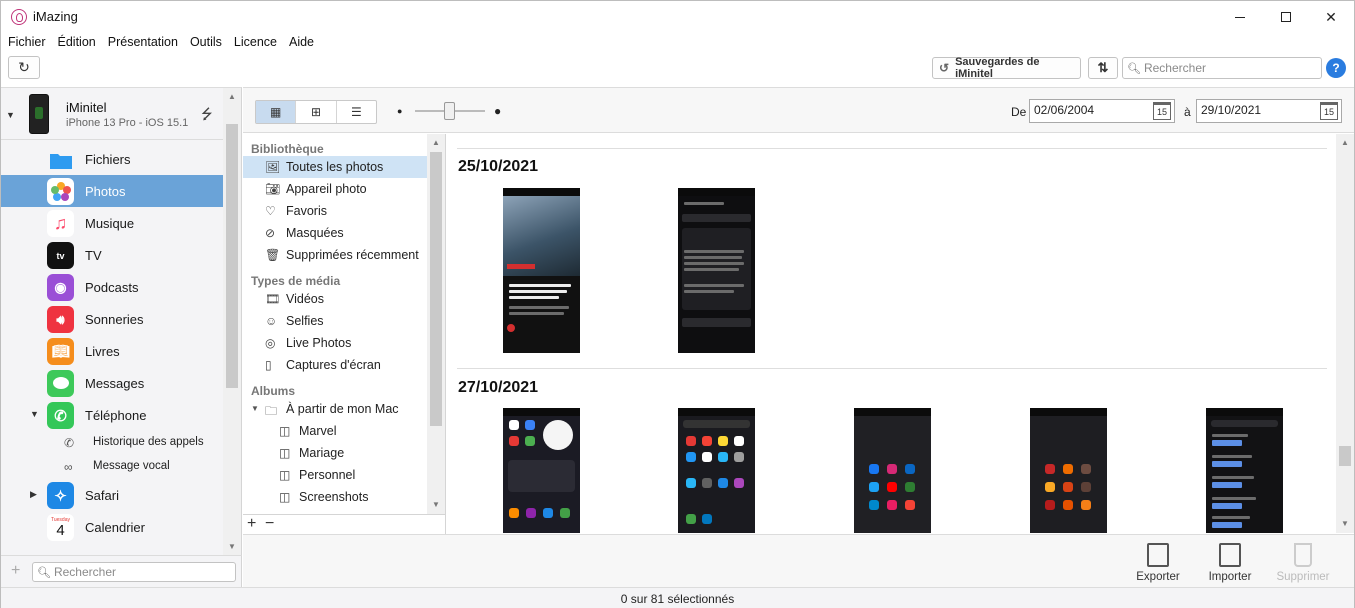 This screenshot has width=1355, height=608. I want to click on device-header: ▼ iMinitel iPhone 13 Pro - iOS 15.1 ⭍, so click(121, 114).